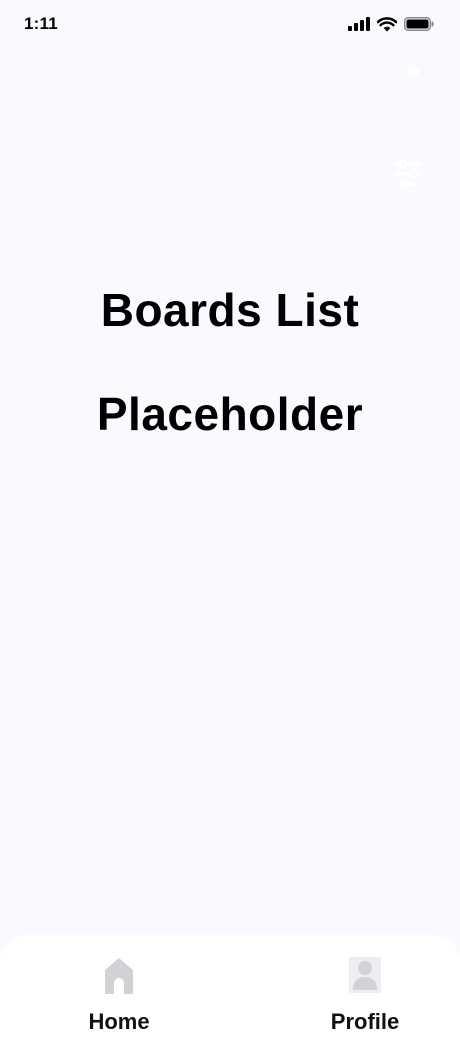 Image resolution: width=460 pixels, height=1040 pixels. I want to click on status-time: 1:11, so click(41, 23).